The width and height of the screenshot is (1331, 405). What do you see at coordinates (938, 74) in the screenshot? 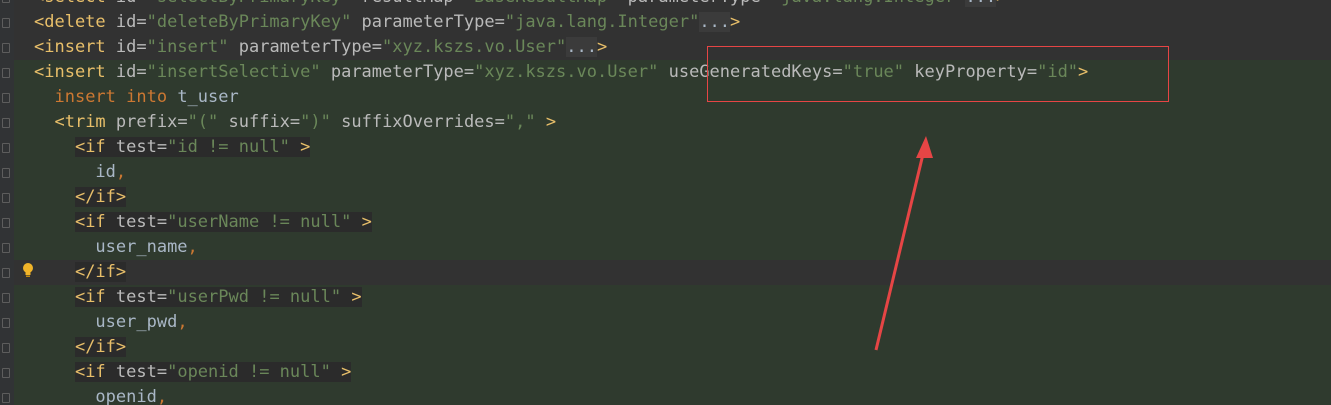
I see `annotation-highlight-box` at bounding box center [938, 74].